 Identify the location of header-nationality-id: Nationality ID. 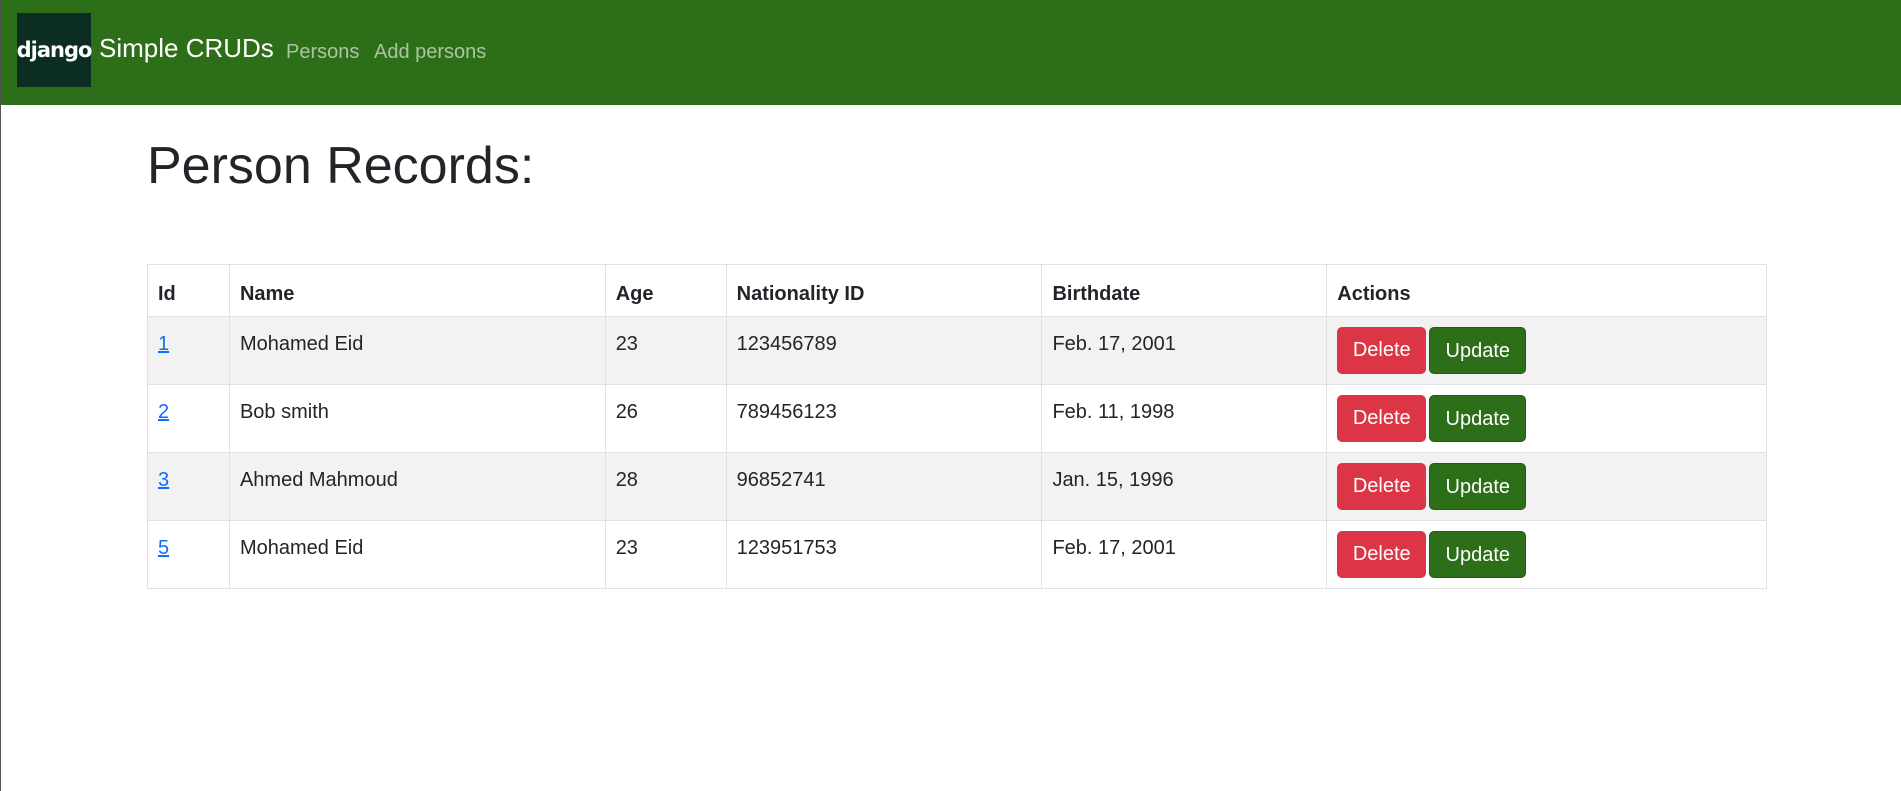
(884, 290).